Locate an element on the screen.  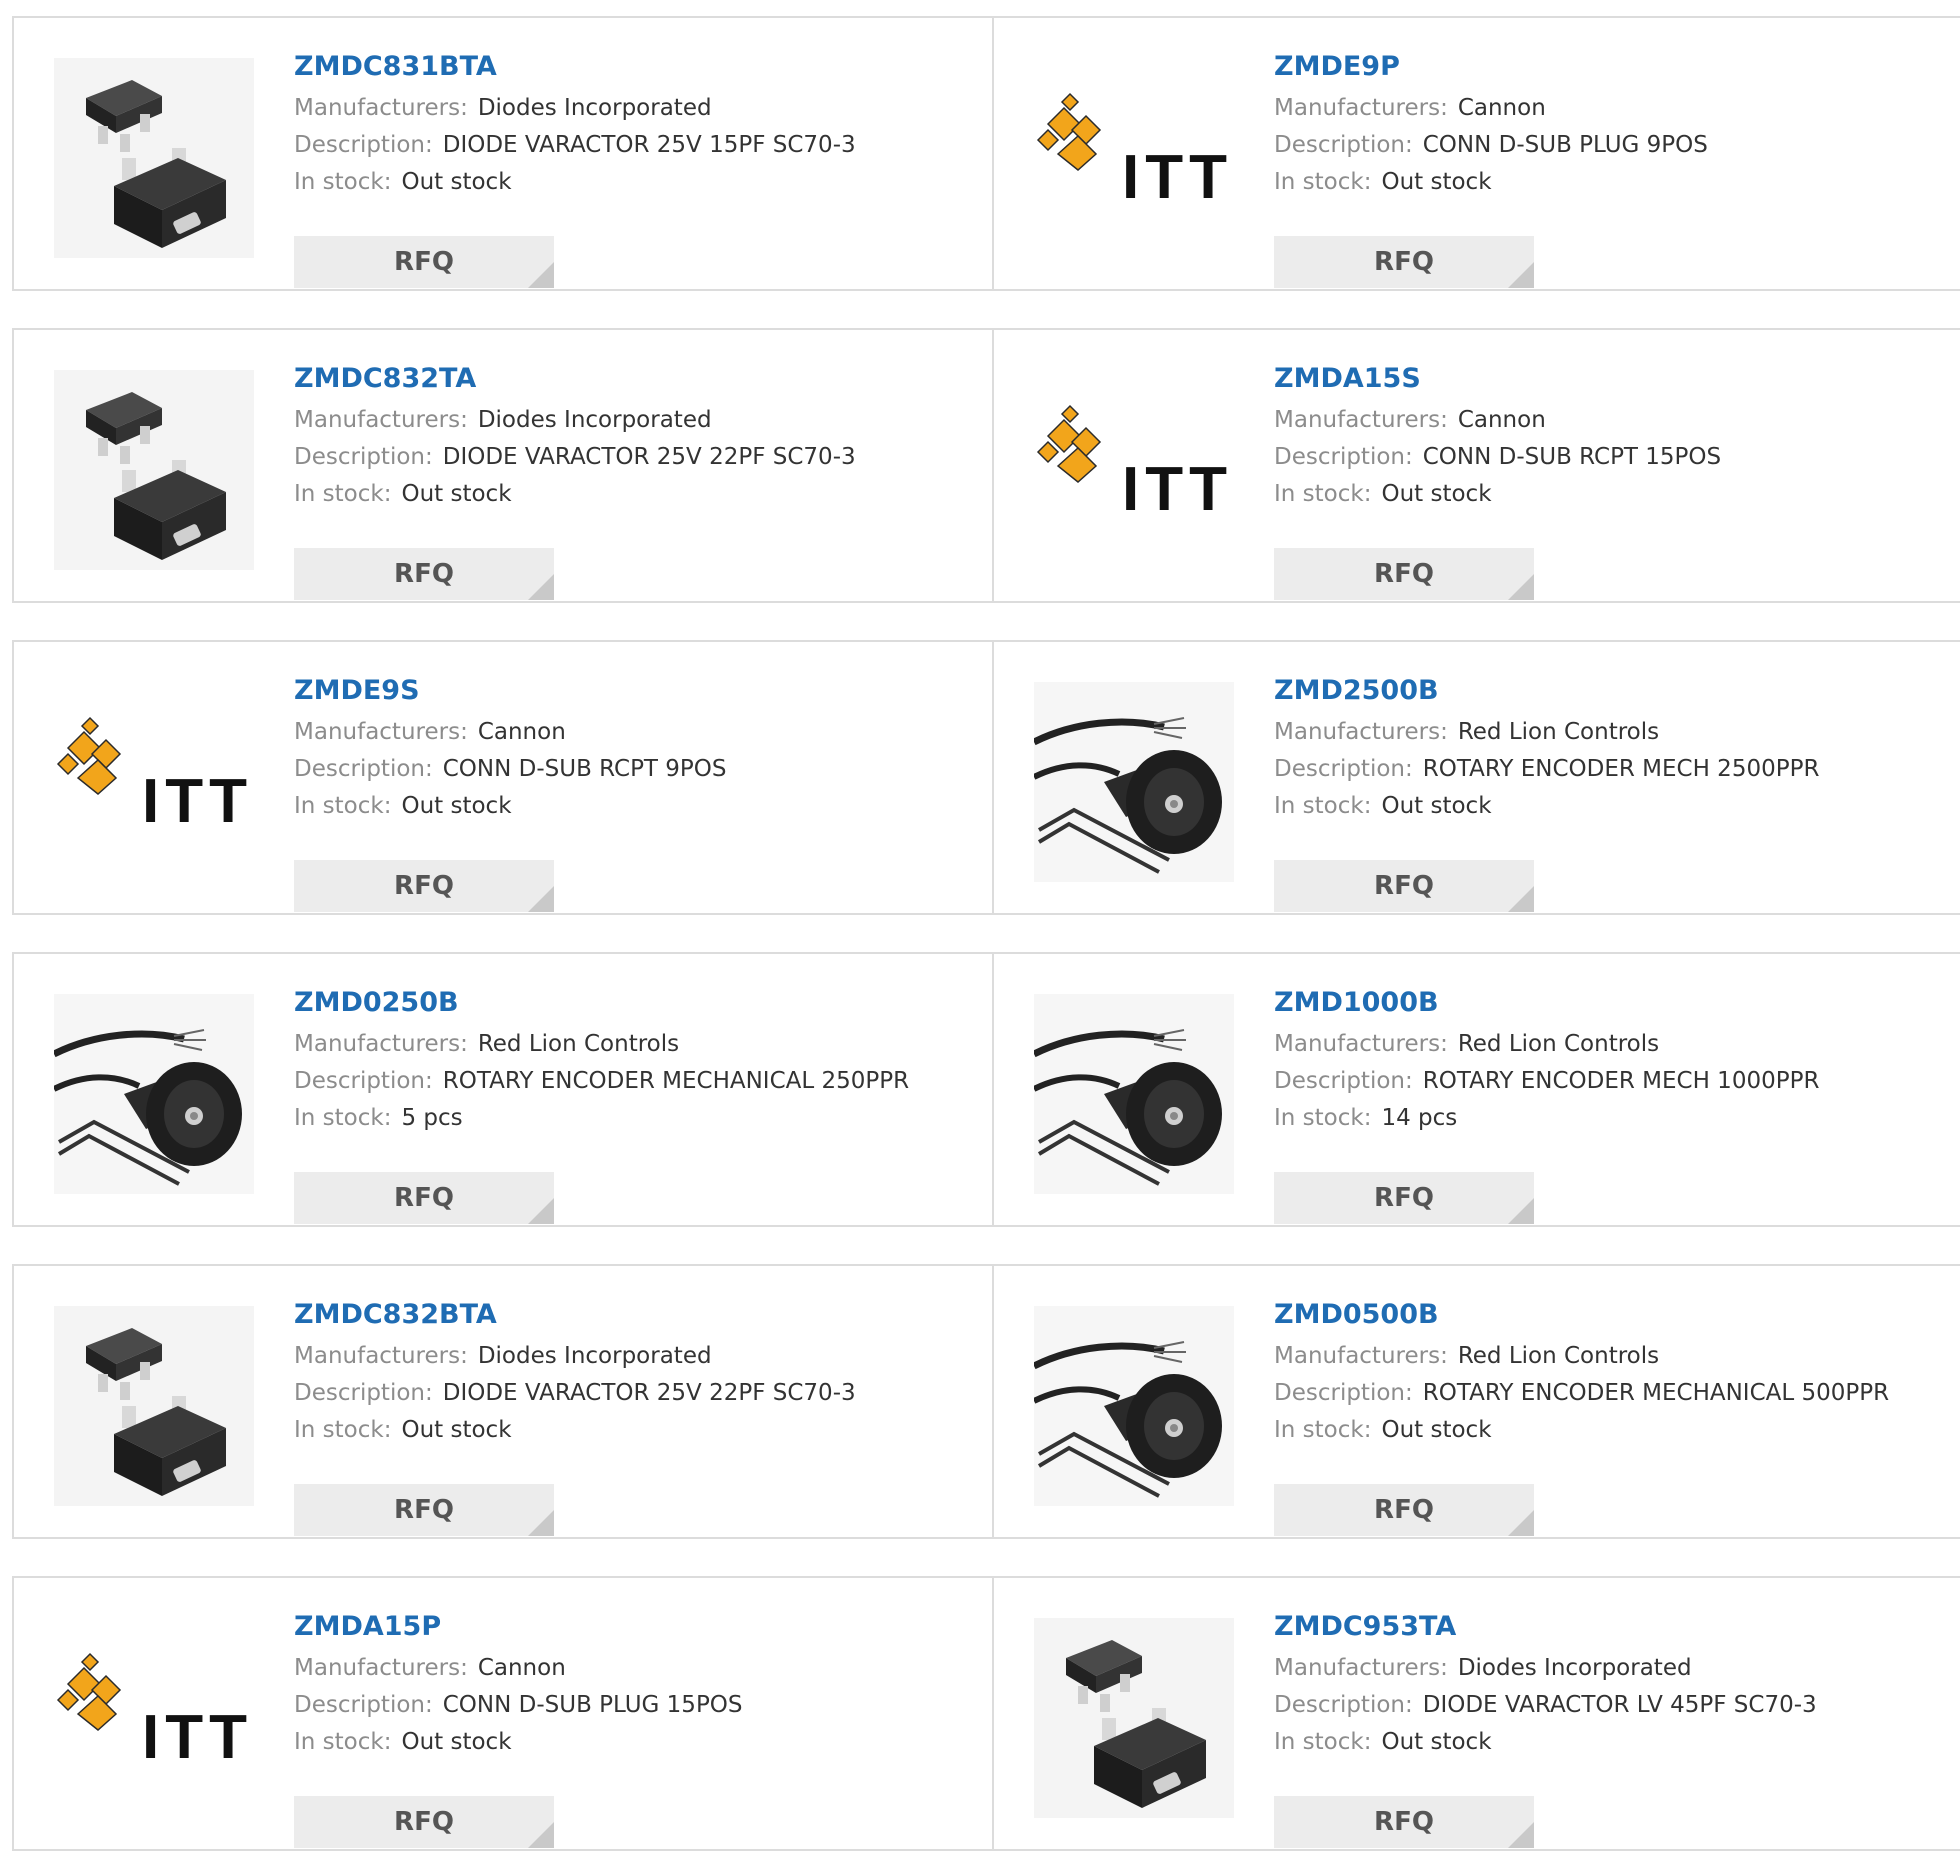
description-line: Description: CONN D-SUB RCPT 15POS is located at coordinates (1497, 457).